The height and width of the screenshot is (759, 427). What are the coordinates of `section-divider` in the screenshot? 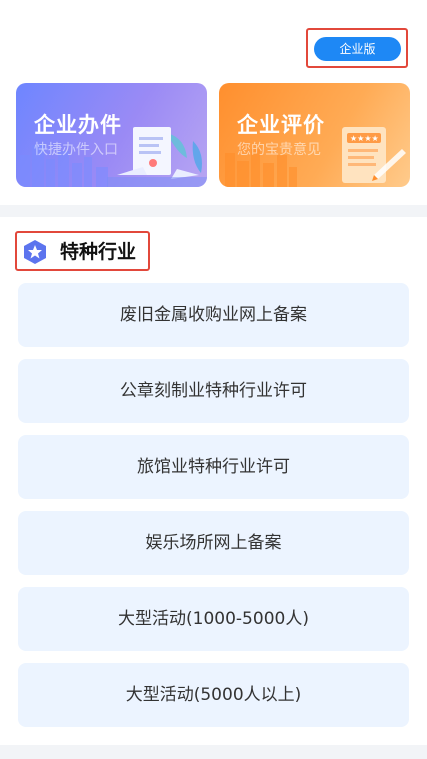 It's located at (213, 211).